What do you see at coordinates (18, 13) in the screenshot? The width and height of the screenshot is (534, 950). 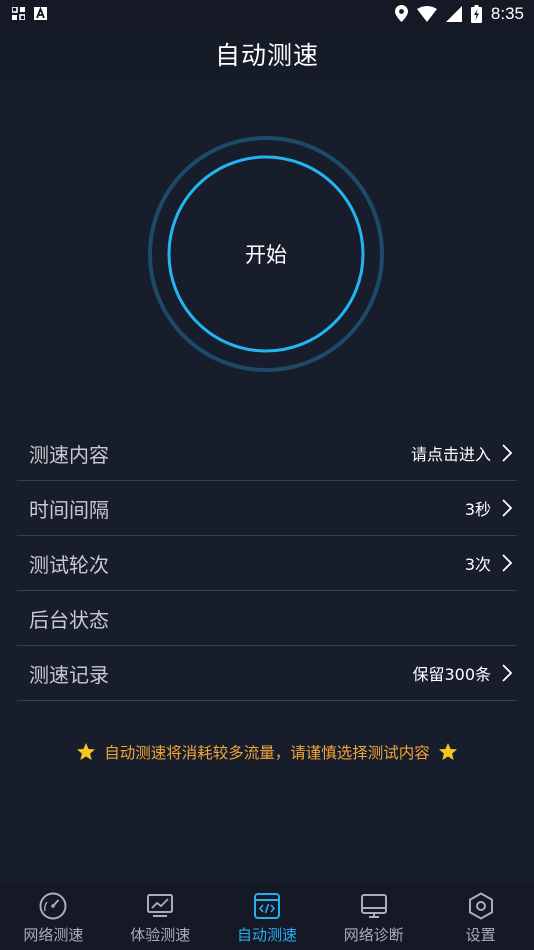 I see `app-grid-icon` at bounding box center [18, 13].